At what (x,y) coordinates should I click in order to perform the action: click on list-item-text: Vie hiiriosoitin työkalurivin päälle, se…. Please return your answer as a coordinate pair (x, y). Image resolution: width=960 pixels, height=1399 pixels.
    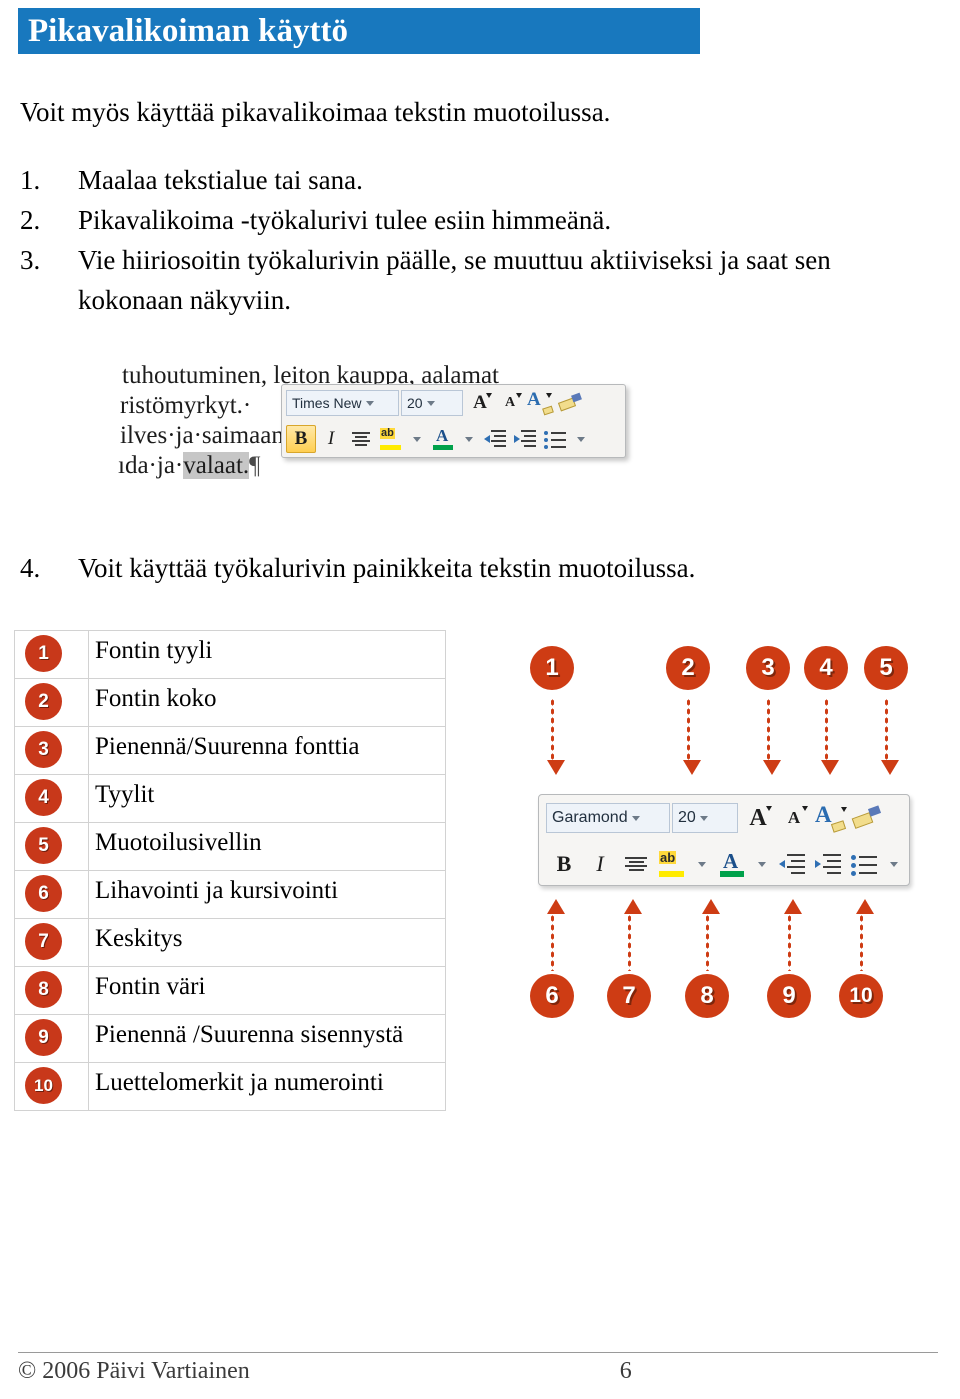
    Looking at the image, I should click on (454, 280).